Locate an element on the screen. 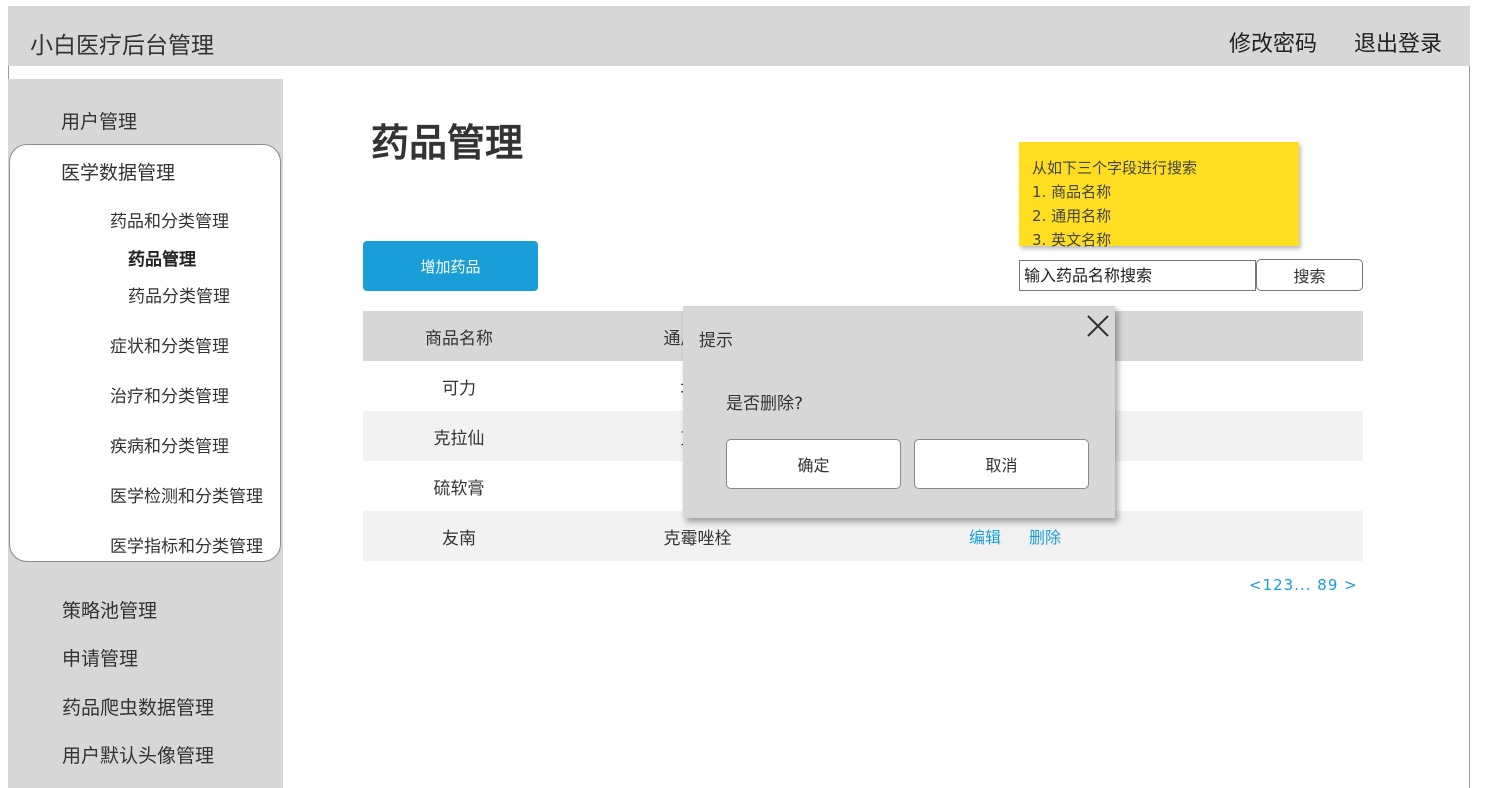  cell-trade-name: 友南 is located at coordinates (459, 538).